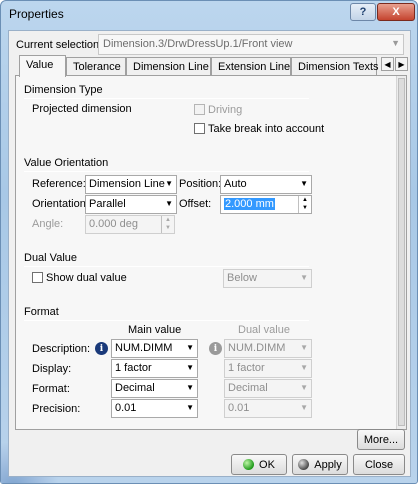 Image resolution: width=418 pixels, height=484 pixels. What do you see at coordinates (266, 184) in the screenshot?
I see `position-combo: Auto ▼` at bounding box center [266, 184].